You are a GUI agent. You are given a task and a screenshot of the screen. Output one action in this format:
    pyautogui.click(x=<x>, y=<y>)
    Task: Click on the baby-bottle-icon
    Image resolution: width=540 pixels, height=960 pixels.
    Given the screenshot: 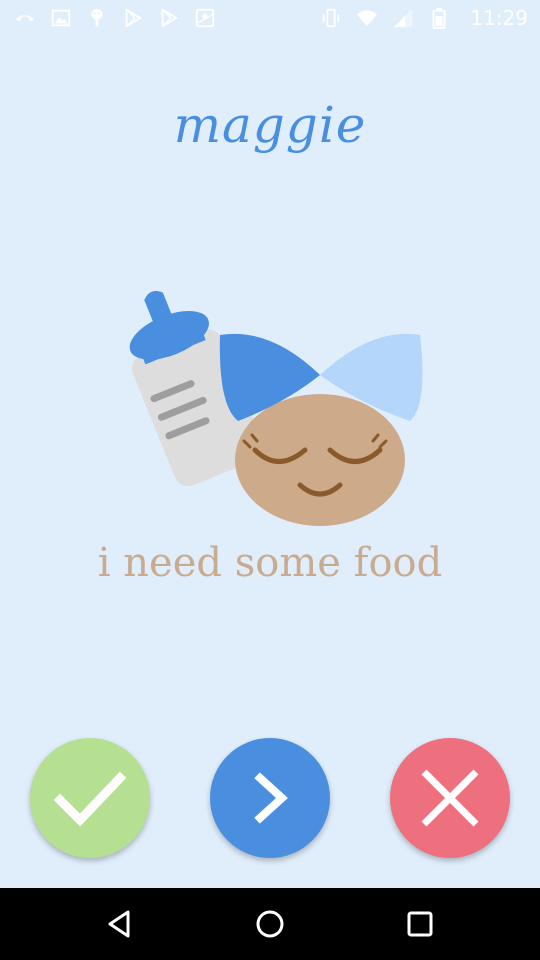 What is the action you would take?
    pyautogui.click(x=276, y=408)
    